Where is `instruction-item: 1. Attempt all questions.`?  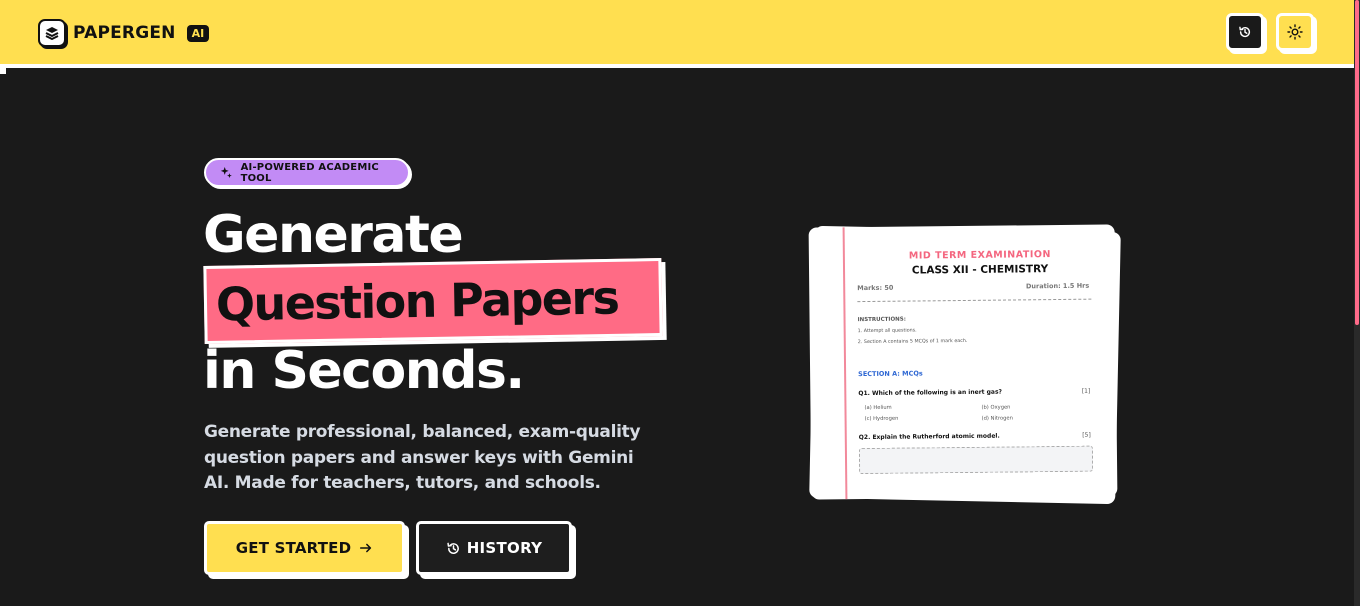 instruction-item: 1. Attempt all questions. is located at coordinates (887, 331).